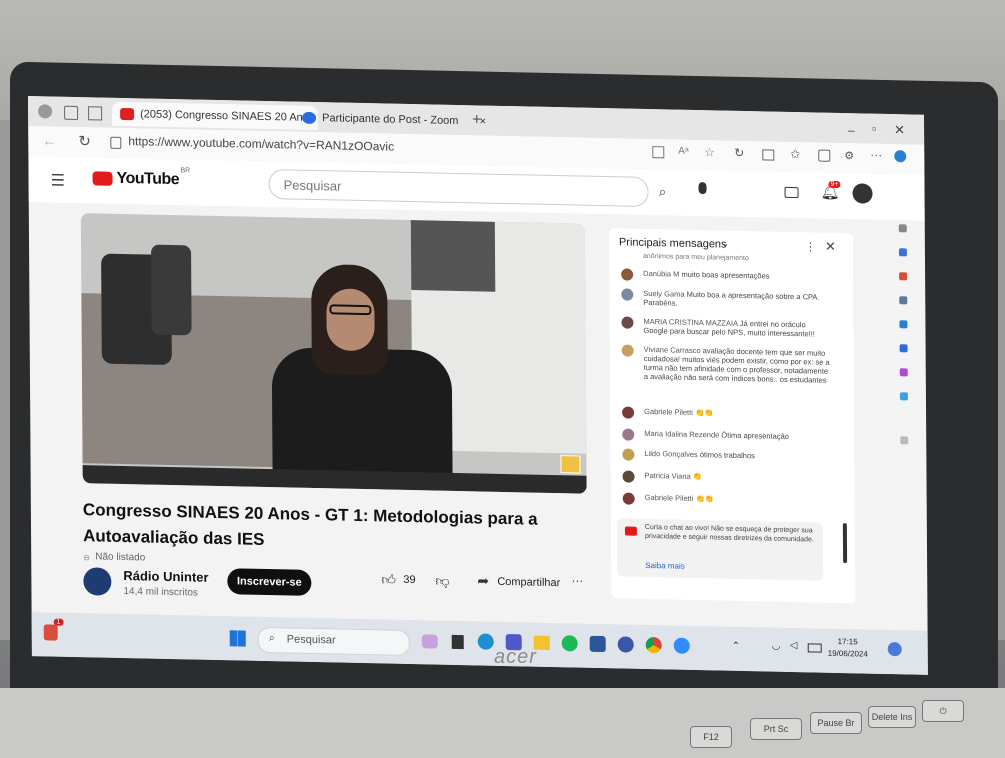 The height and width of the screenshot is (758, 1005). I want to click on message-author: Gabriele Piletti, so click(668, 411).